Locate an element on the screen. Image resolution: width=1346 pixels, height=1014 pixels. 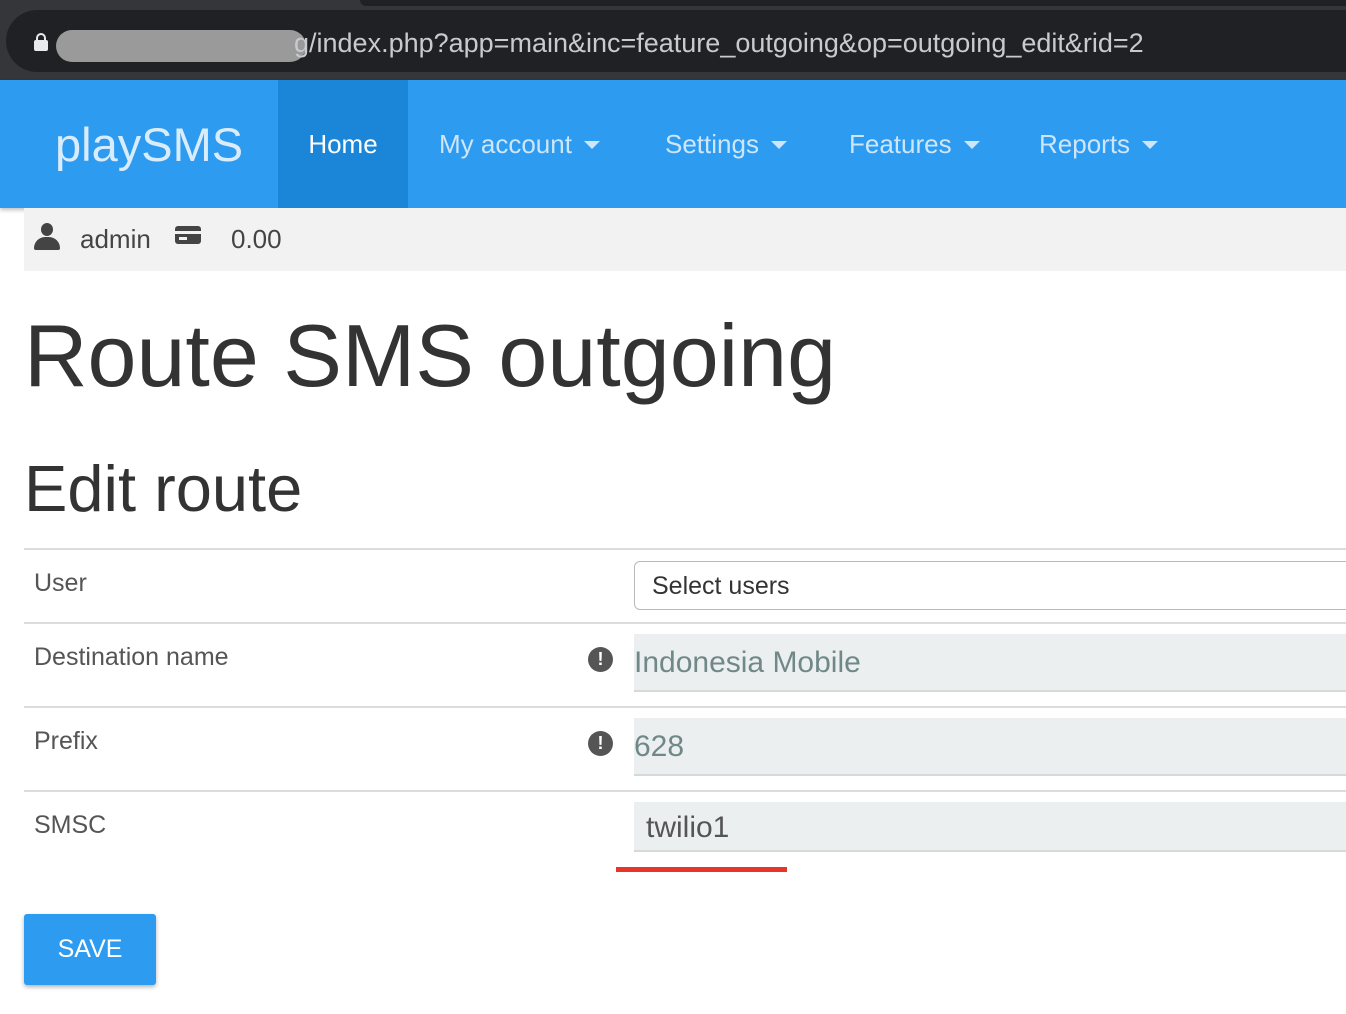
nav-home: Home is located at coordinates (343, 144).